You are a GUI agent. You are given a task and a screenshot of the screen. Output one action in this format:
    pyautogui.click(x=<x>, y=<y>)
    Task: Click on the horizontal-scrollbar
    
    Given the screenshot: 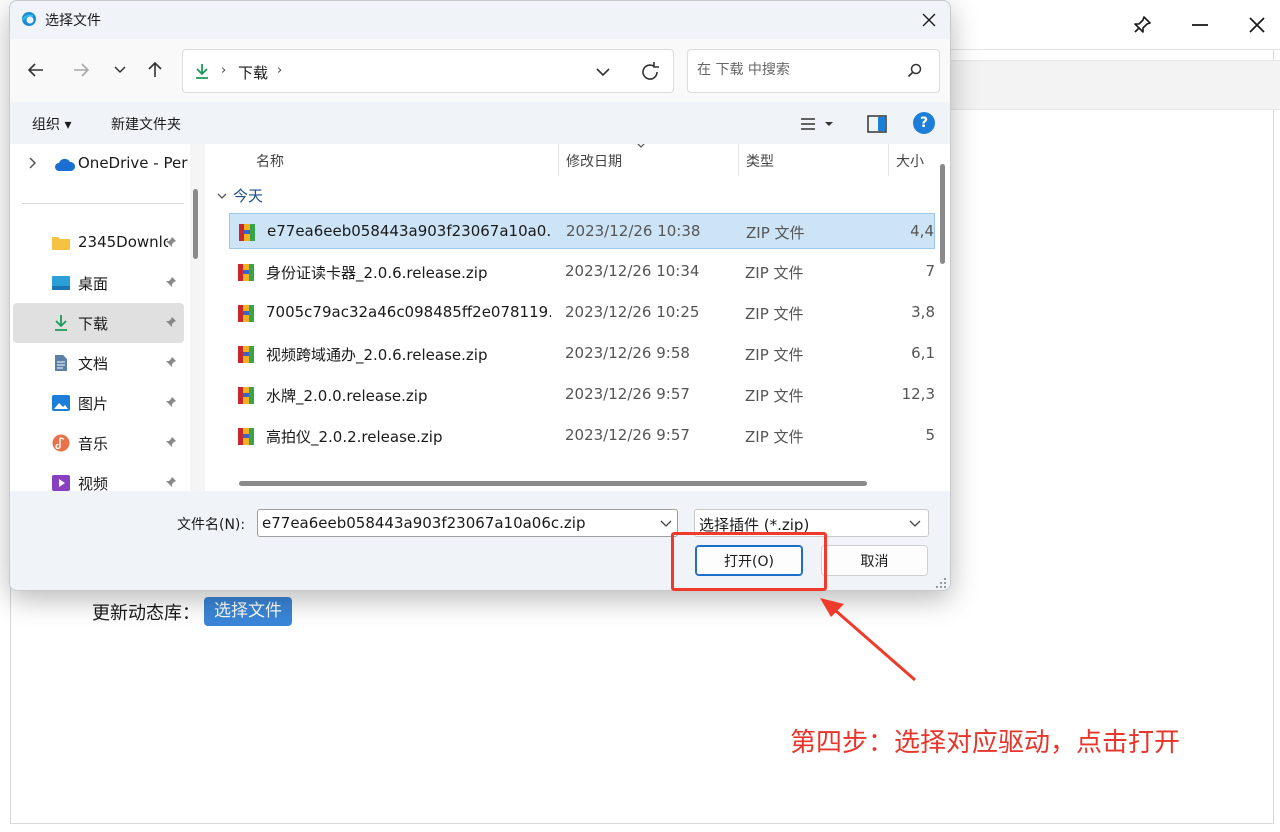 What is the action you would take?
    pyautogui.click(x=577, y=483)
    